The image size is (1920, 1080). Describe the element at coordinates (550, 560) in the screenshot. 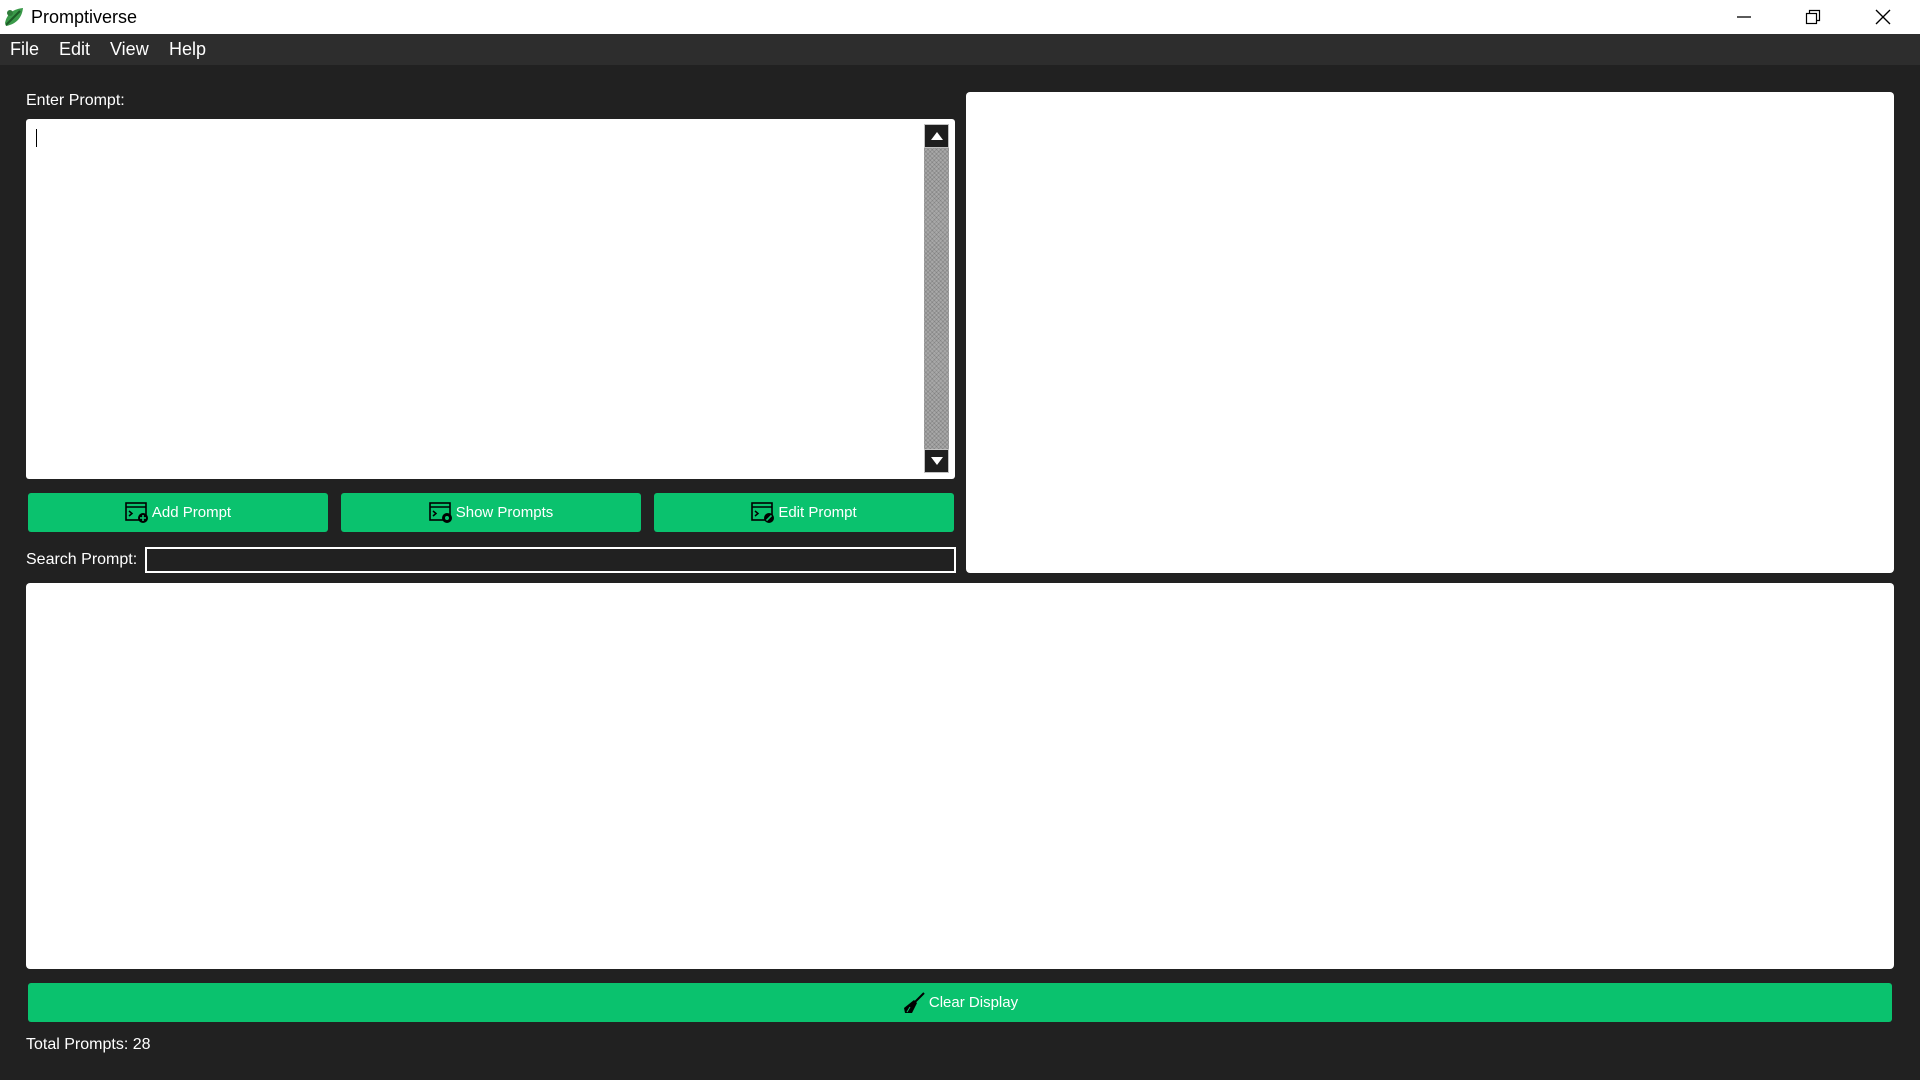

I see `search-input` at that location.